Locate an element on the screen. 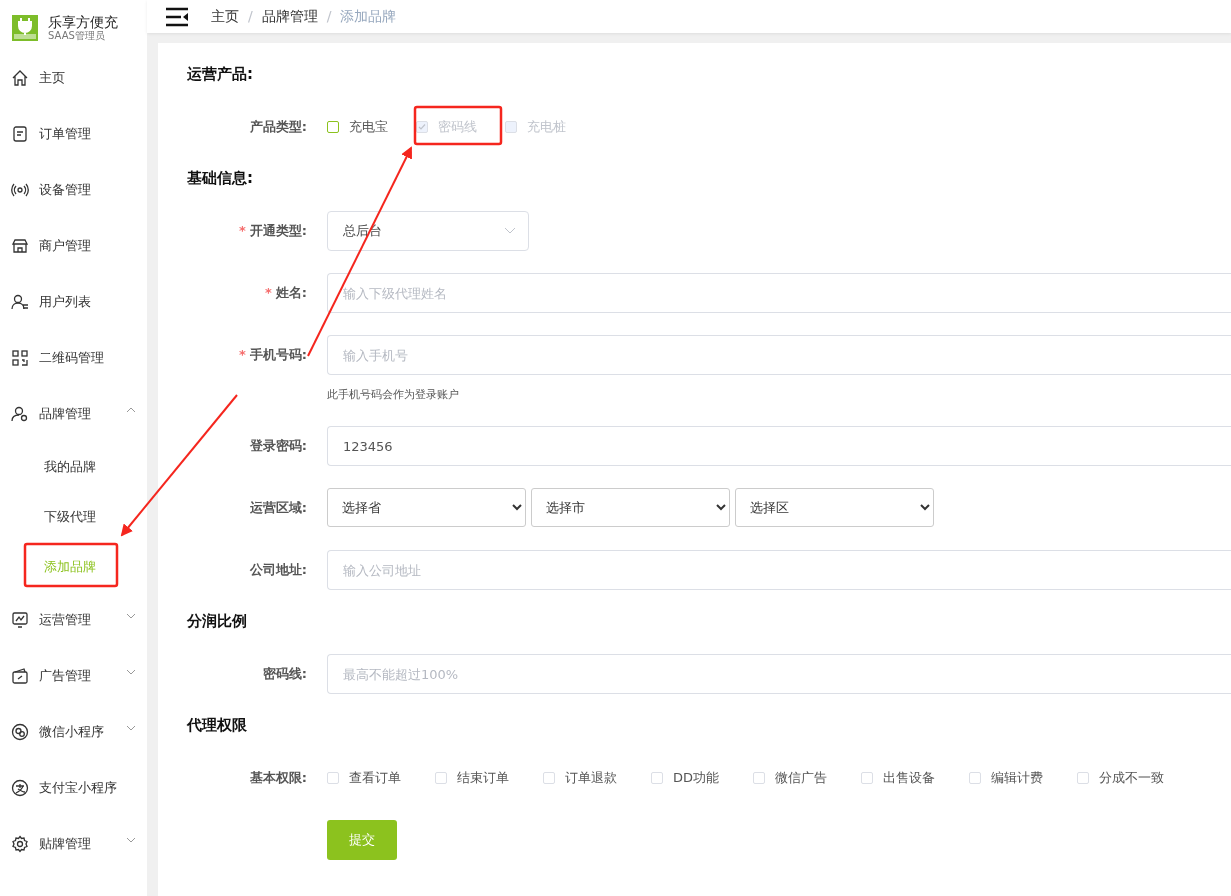 This screenshot has height=896, width=1231. field-label: * 开通类型: is located at coordinates (273, 231).